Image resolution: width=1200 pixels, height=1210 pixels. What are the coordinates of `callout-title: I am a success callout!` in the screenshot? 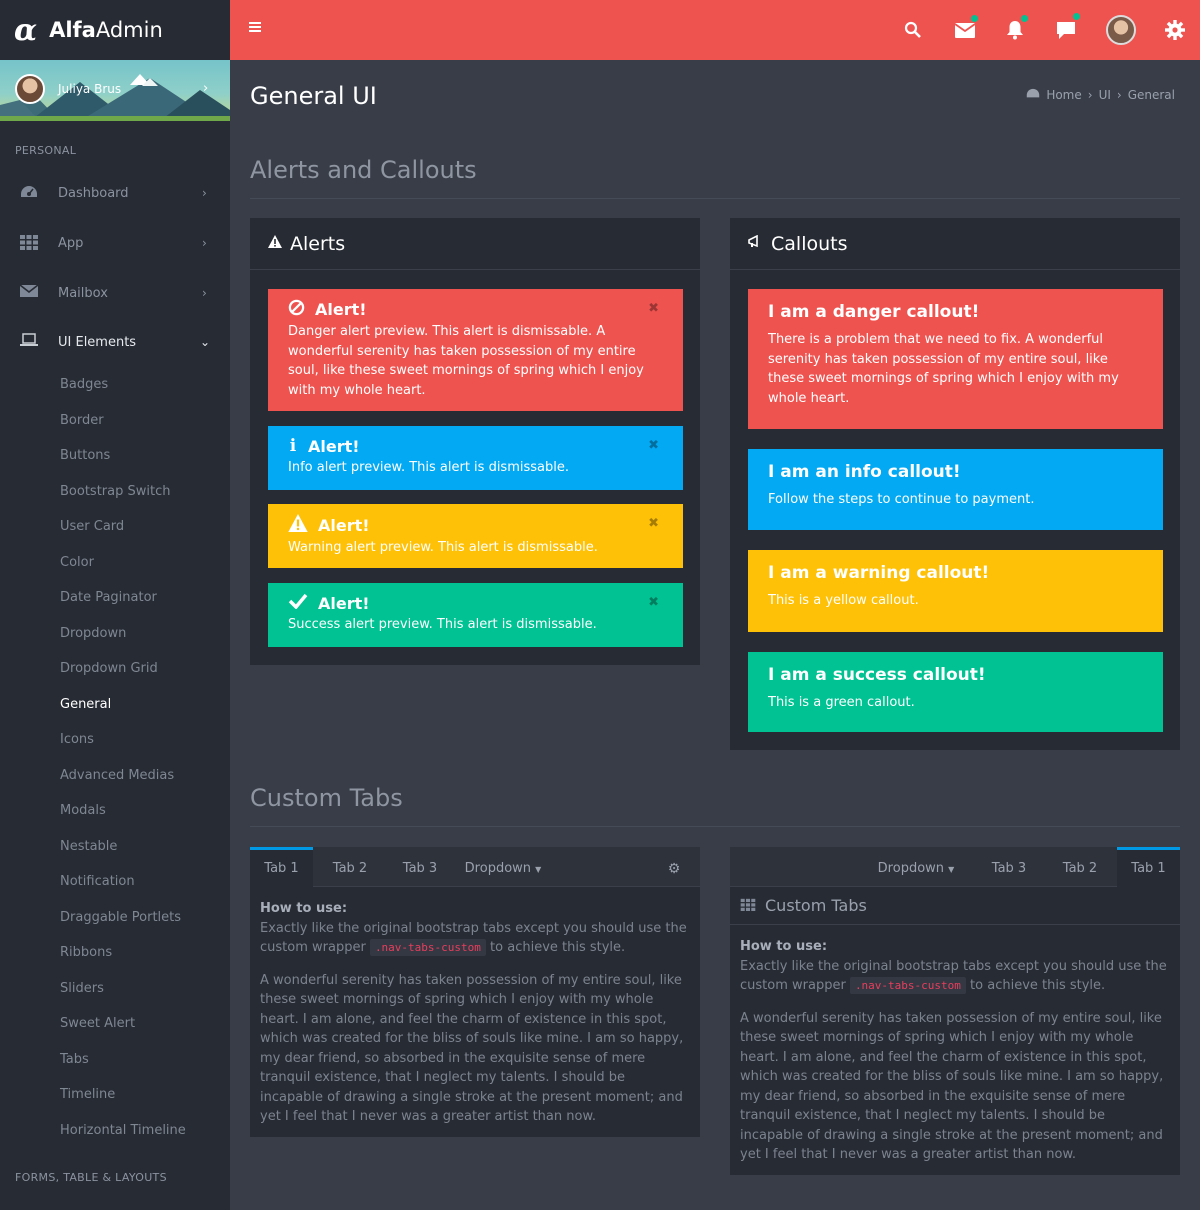 It's located at (877, 675).